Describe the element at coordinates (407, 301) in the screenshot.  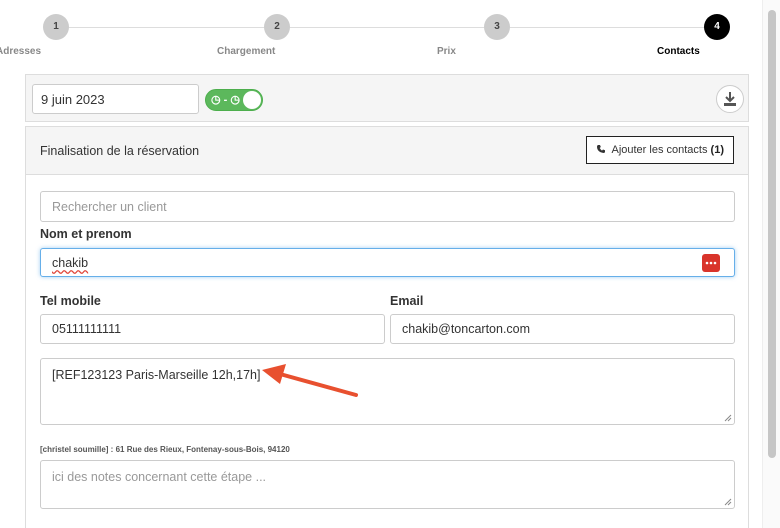
I see `email-label: Email` at that location.